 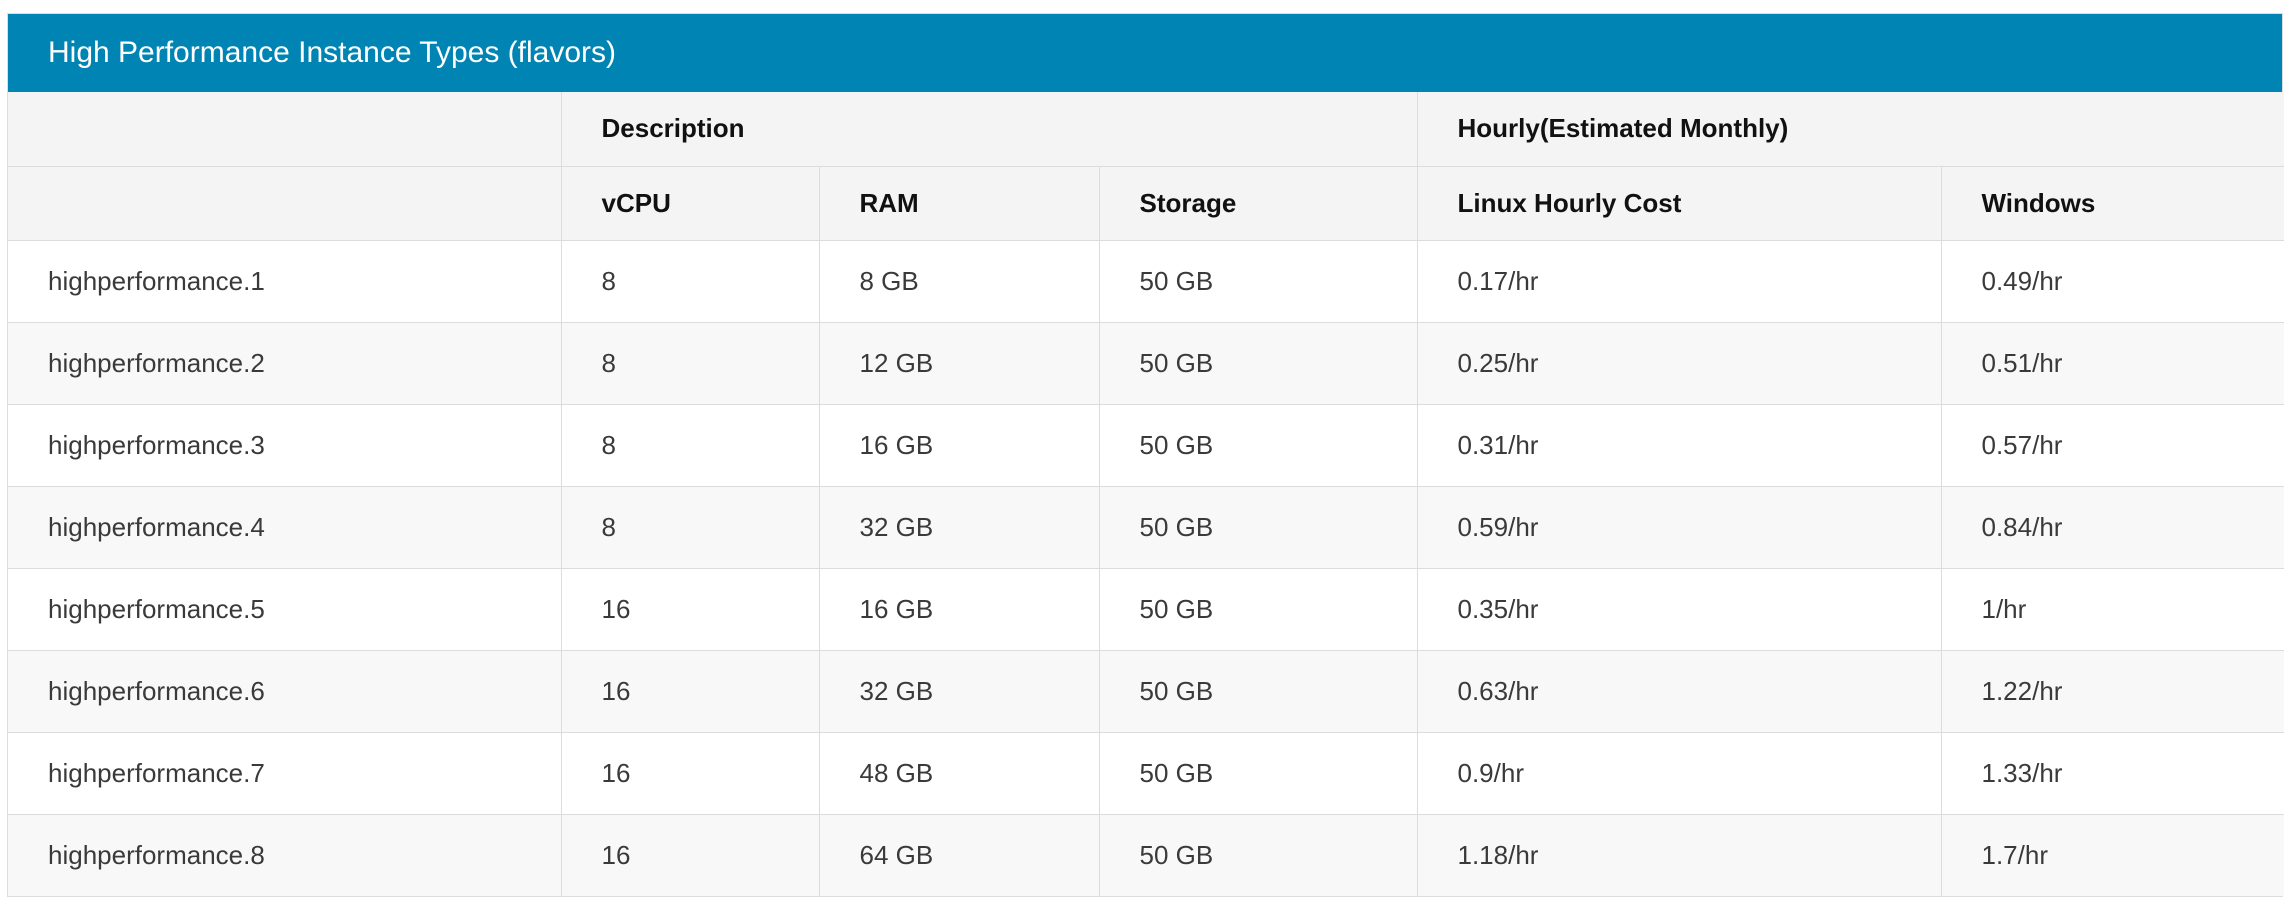 I want to click on cell-ram: 48 GB, so click(x=959, y=773).